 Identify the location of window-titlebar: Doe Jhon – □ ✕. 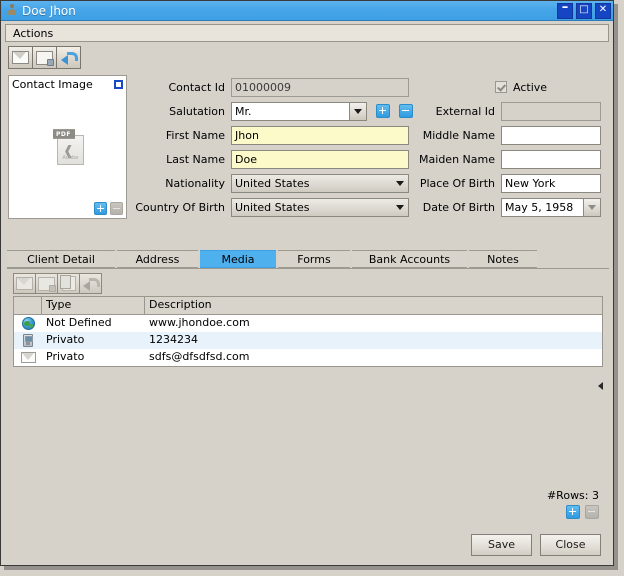
(307, 11).